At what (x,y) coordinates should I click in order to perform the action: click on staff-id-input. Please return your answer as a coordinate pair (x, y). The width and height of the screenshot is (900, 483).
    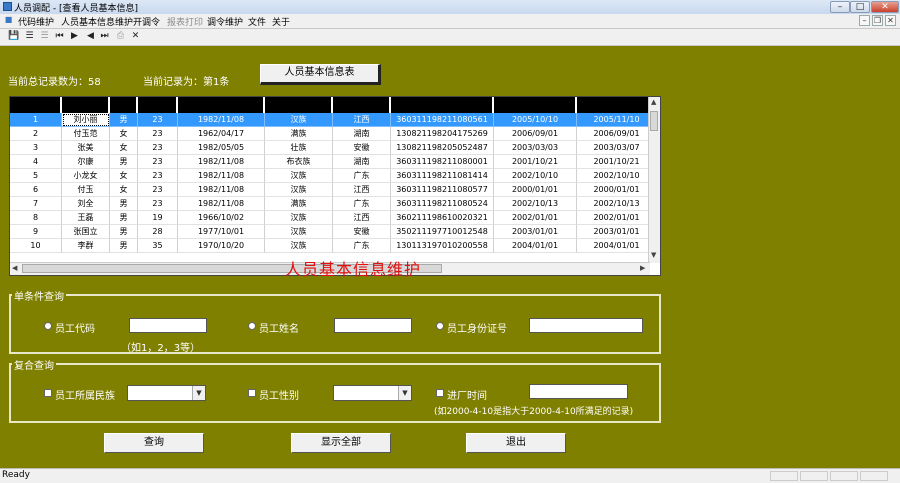
    Looking at the image, I should click on (586, 325).